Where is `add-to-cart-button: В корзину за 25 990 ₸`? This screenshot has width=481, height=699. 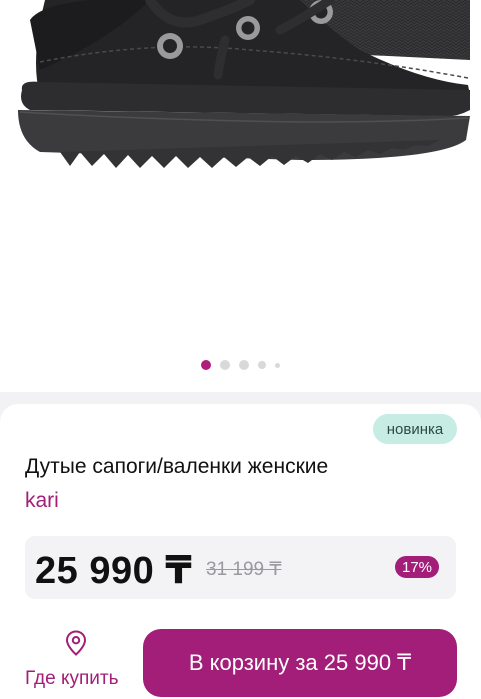 add-to-cart-button: В корзину за 25 990 ₸ is located at coordinates (300, 663).